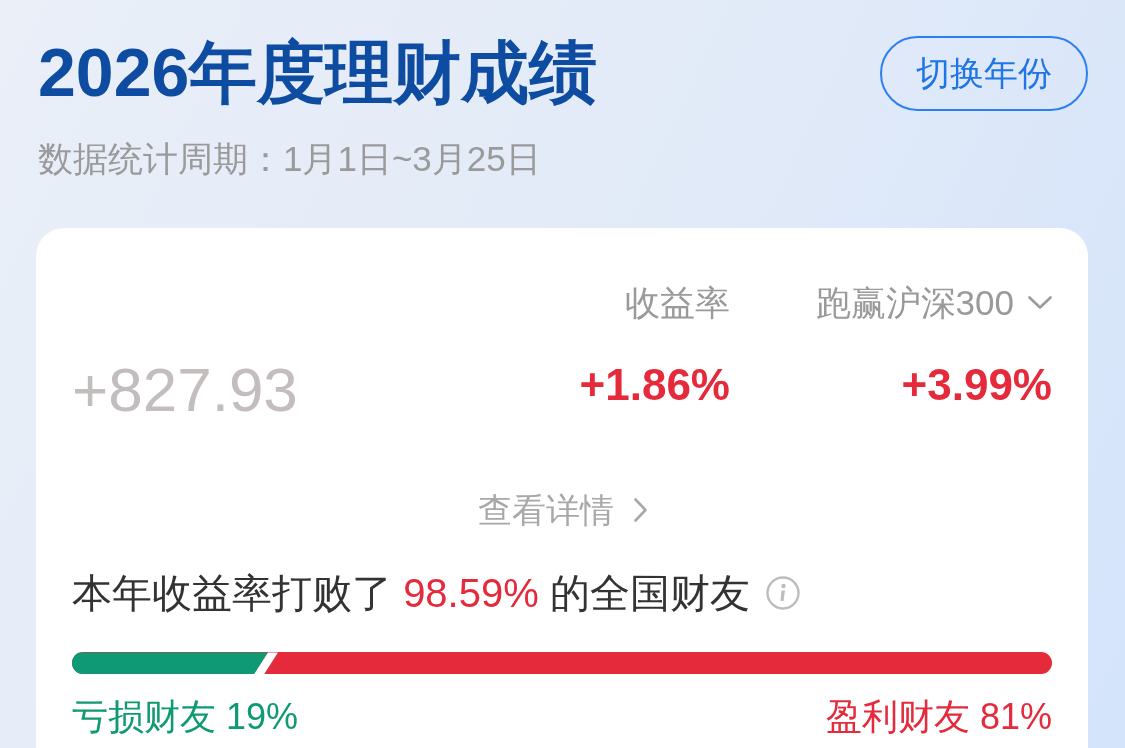  Describe the element at coordinates (290, 158) in the screenshot. I see `period-text: 数据统计周期：1月1日~3月25日` at that location.